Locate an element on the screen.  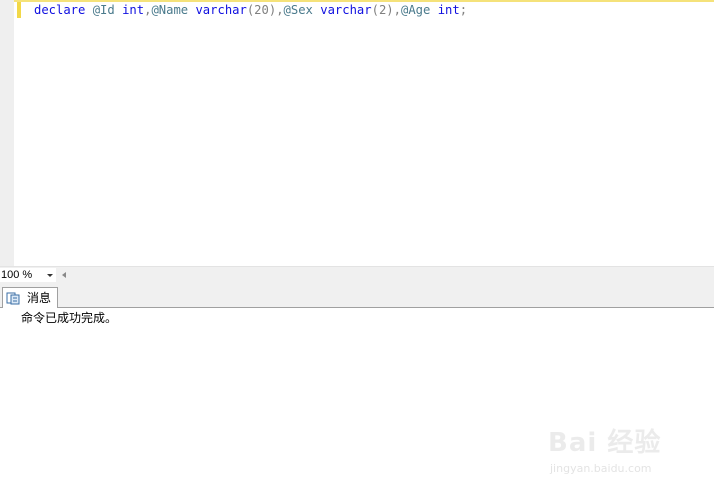
code-token: @Id is located at coordinates (103, 10).